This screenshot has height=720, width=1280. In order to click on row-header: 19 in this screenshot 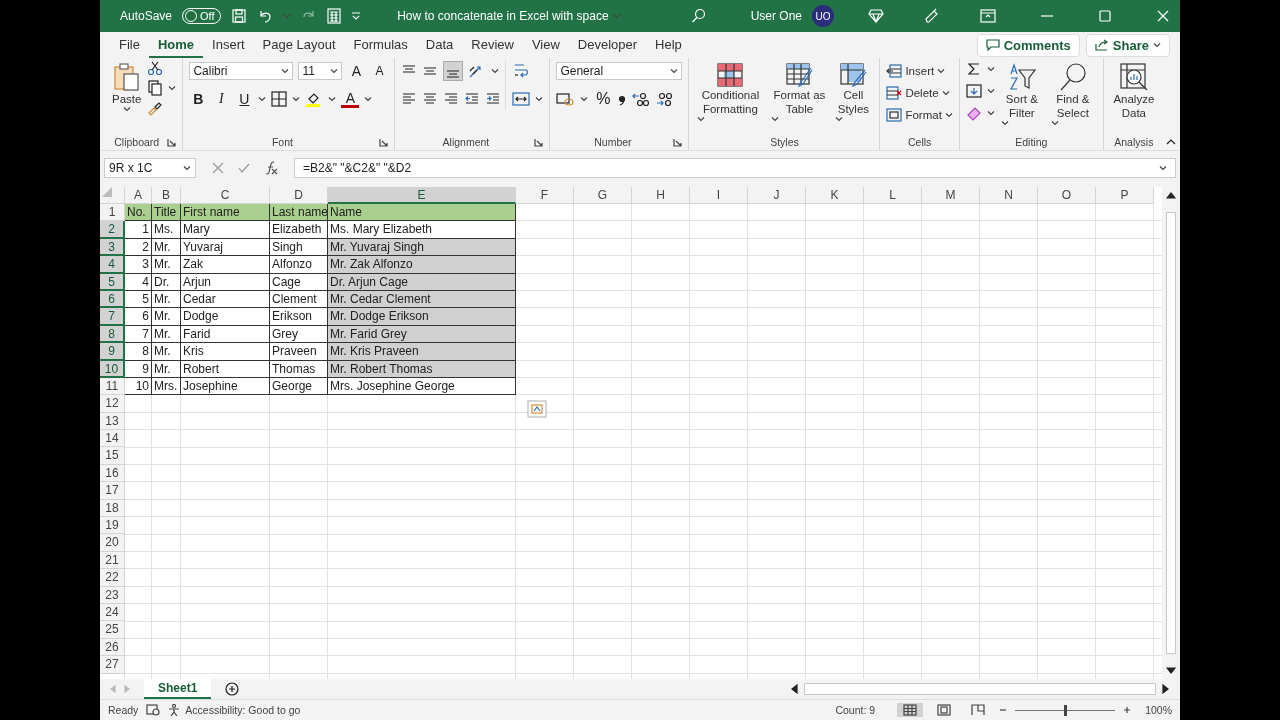, I will do `click(112, 526)`.